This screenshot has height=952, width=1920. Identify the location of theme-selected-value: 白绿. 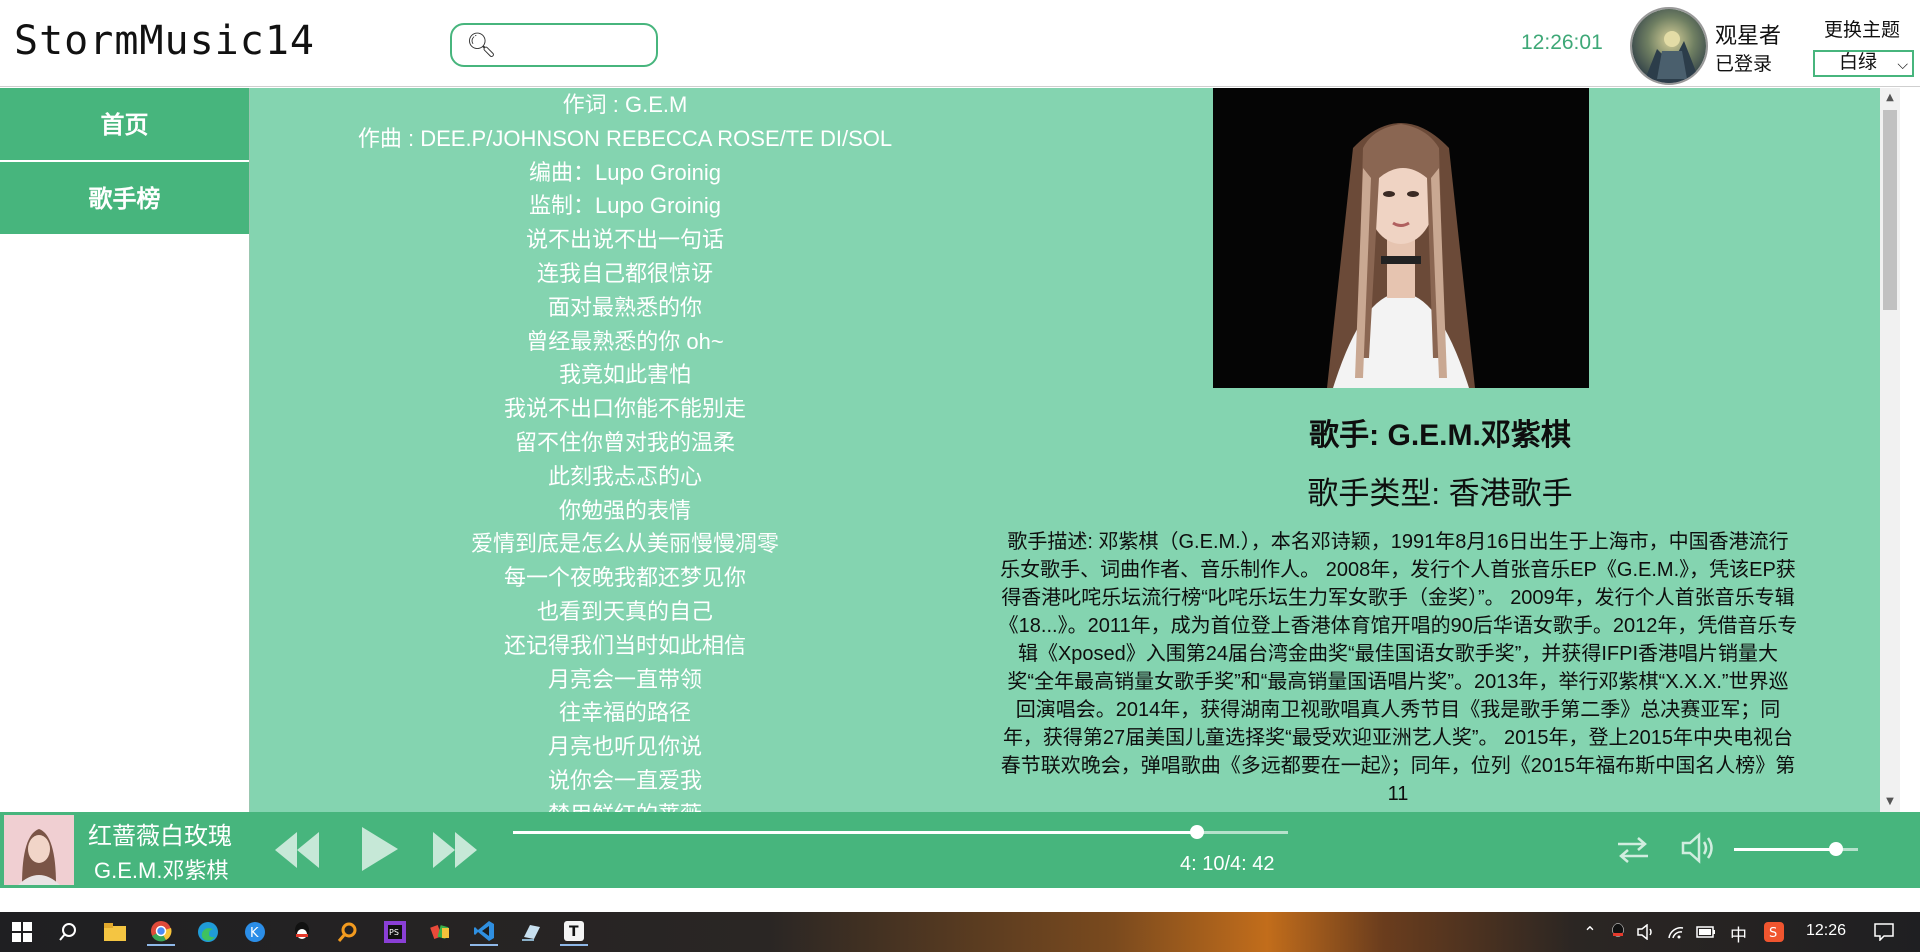
(1858, 62).